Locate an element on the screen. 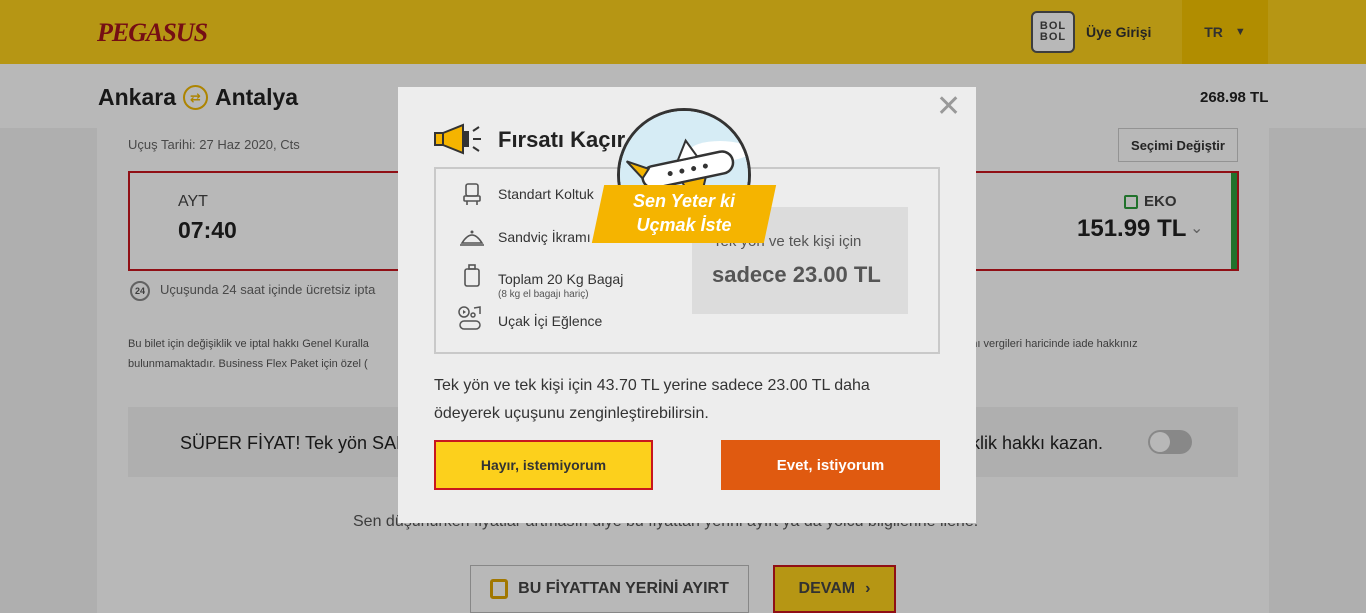 This screenshot has width=1366, height=613. decline-button: Hayır, istemiyorum is located at coordinates (543, 465).